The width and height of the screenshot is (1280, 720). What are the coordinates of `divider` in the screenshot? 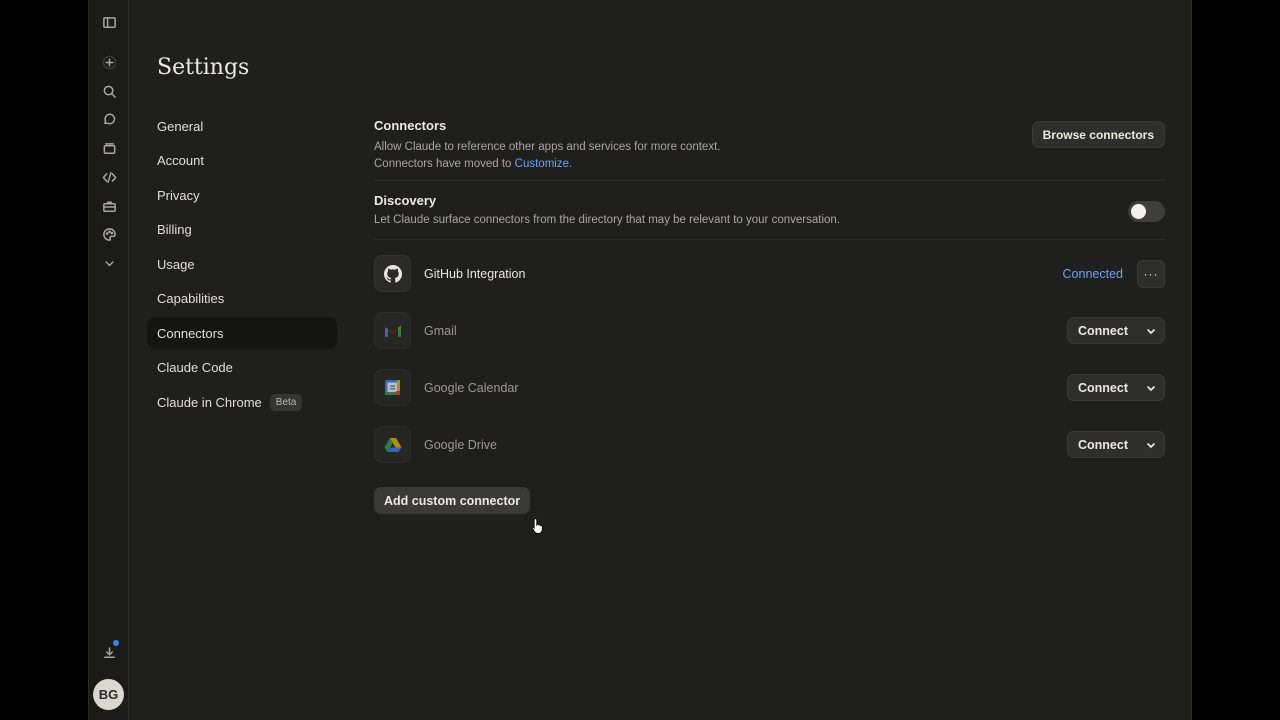 It's located at (769, 239).